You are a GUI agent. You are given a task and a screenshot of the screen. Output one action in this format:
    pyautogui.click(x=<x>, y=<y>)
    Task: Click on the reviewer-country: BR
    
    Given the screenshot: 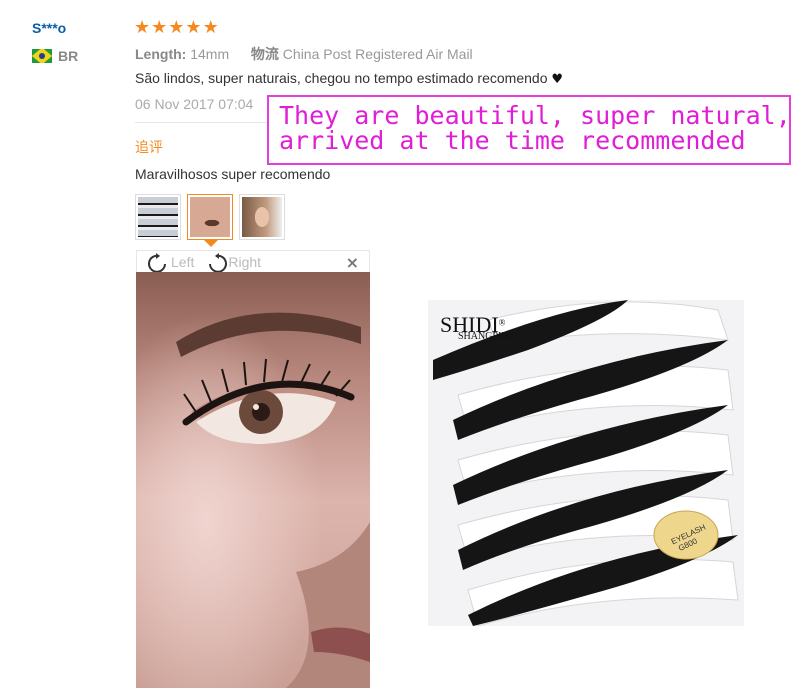 What is the action you would take?
    pyautogui.click(x=55, y=56)
    